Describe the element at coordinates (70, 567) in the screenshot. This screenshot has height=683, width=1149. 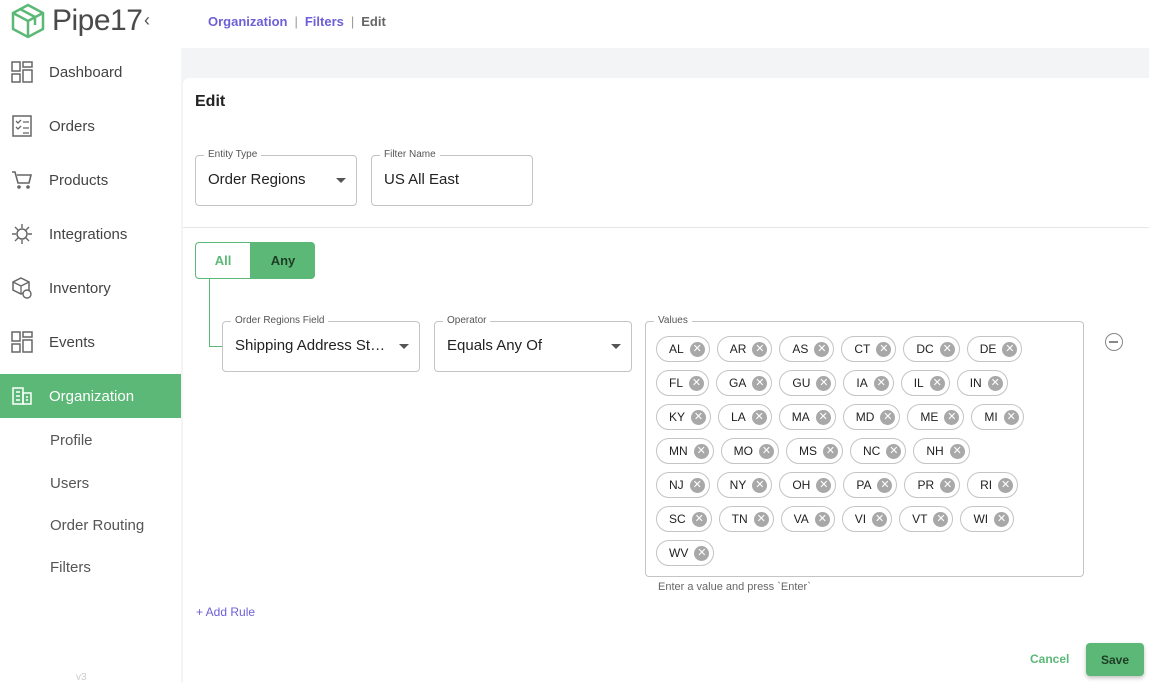
I see `sidebar-subitem-filters: Filters` at that location.